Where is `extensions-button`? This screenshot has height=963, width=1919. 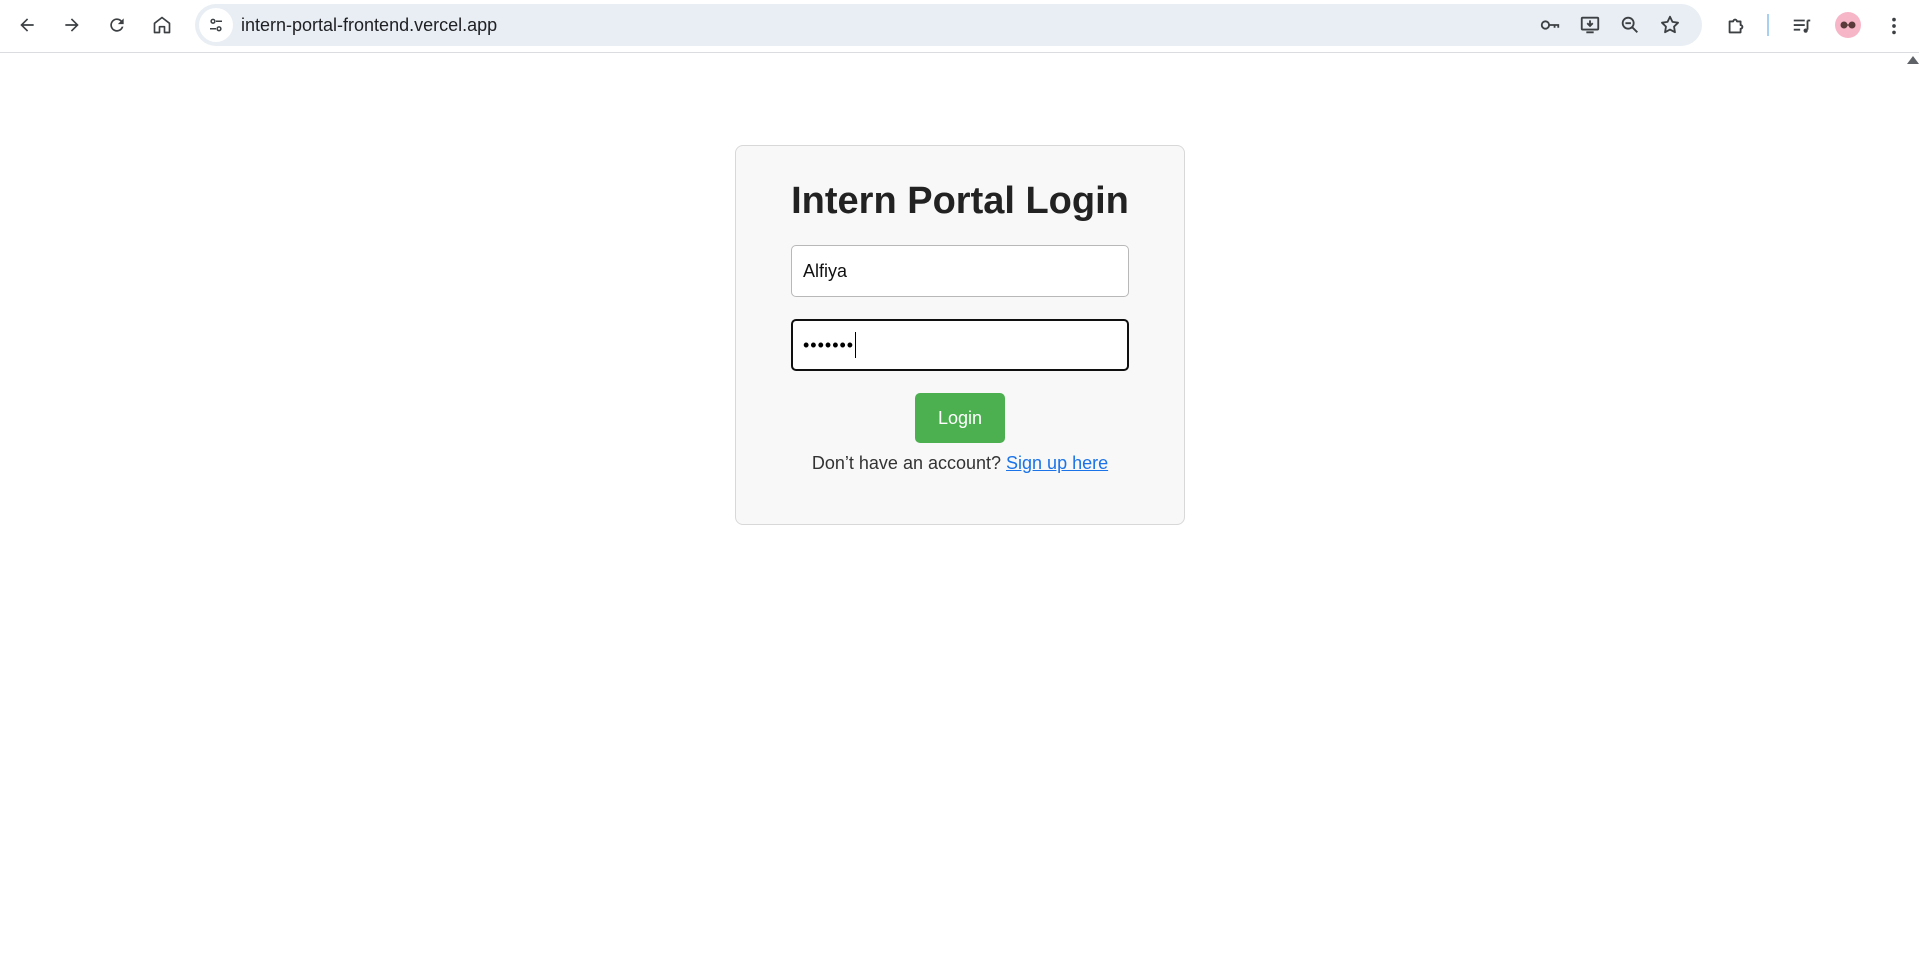 extensions-button is located at coordinates (1736, 26).